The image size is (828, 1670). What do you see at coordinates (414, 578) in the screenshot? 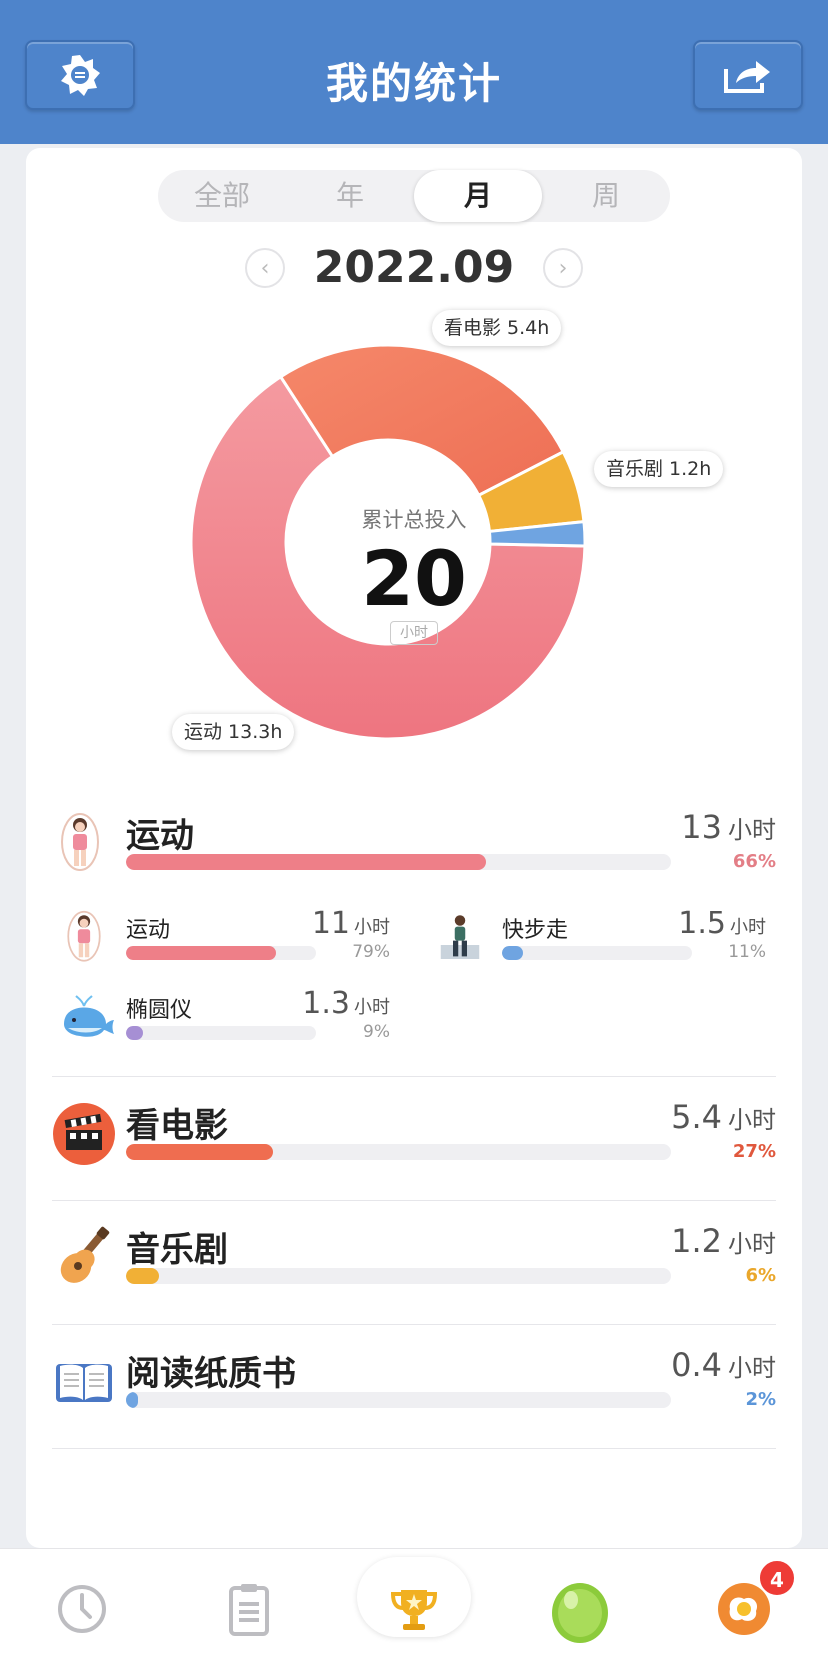
I see `center-total: 20` at bounding box center [414, 578].